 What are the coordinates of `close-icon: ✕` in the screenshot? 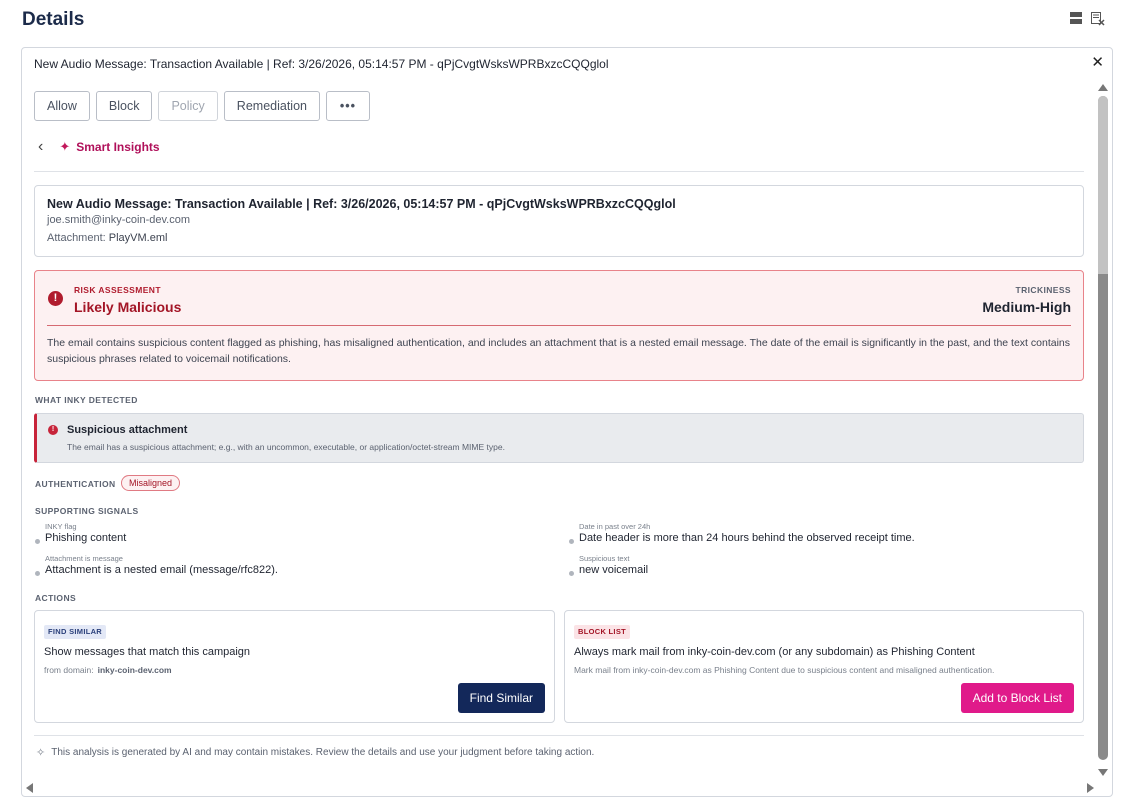 It's located at (1097, 62).